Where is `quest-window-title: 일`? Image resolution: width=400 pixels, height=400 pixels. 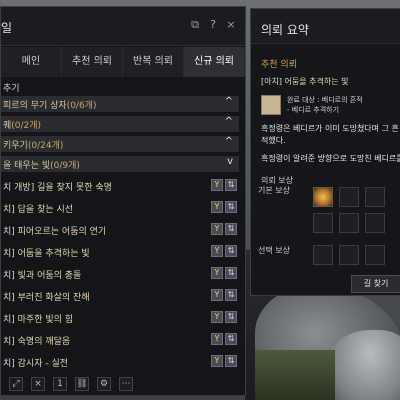
quest-window-title: 일 is located at coordinates (7, 28).